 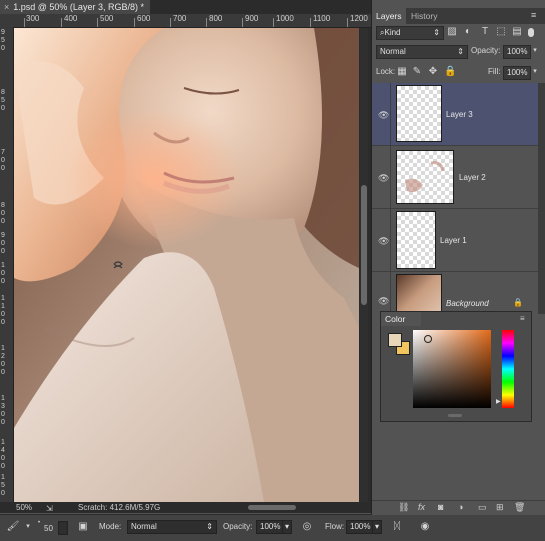 I want to click on layer-name: Layer 1, so click(x=453, y=240).